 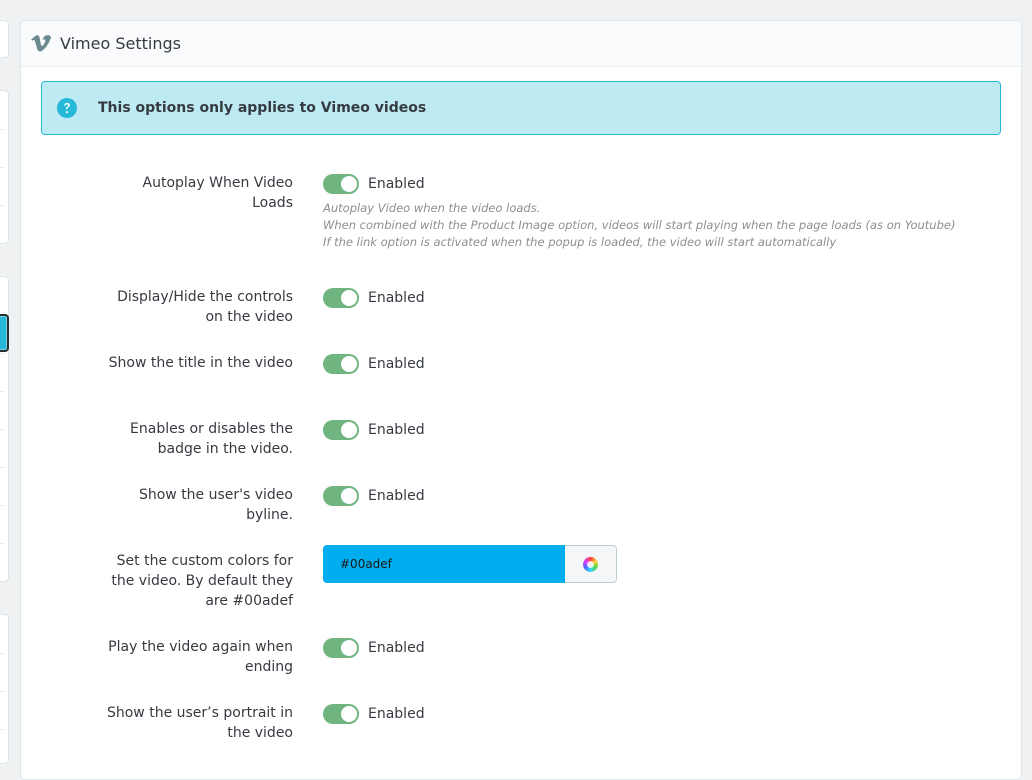 I want to click on portrait-switch-group: Enabled, so click(x=374, y=714).